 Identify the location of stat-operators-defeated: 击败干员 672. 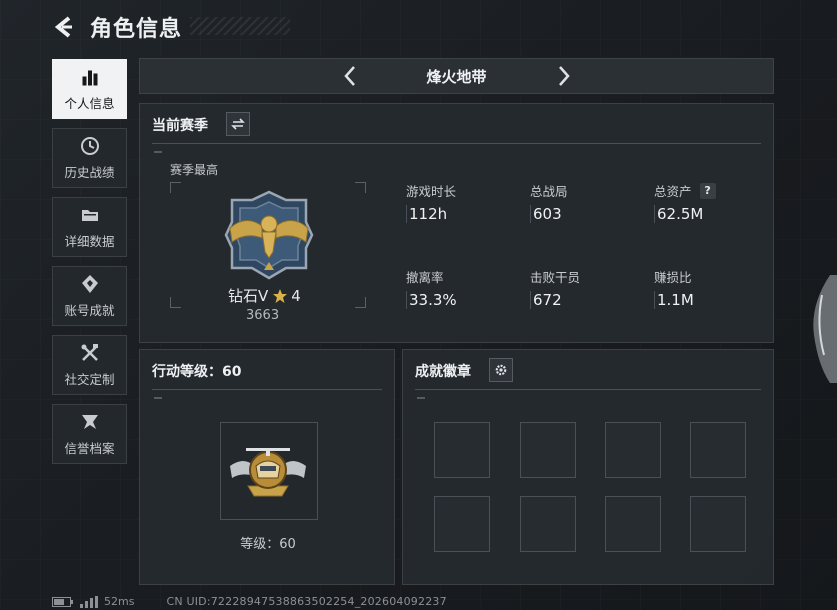
(555, 288).